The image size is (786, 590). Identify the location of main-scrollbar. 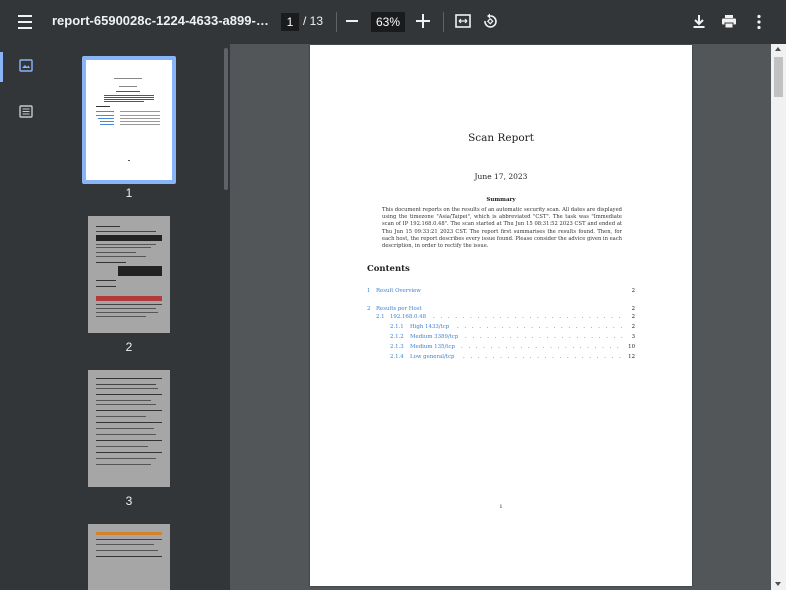
(778, 317).